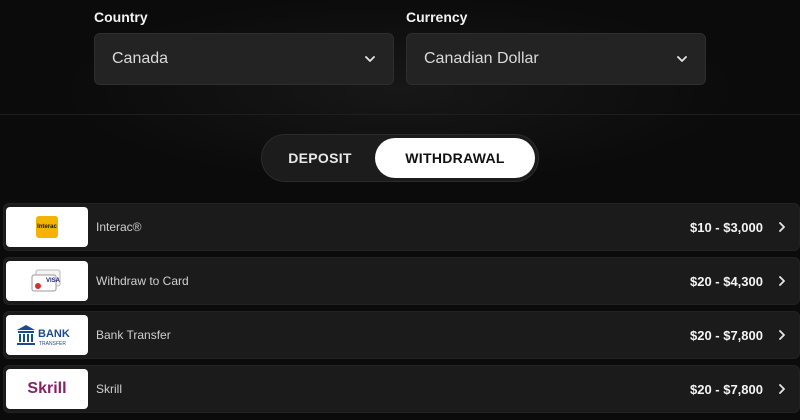 This screenshot has width=800, height=420. I want to click on interac-logo: Interac, so click(47, 227).